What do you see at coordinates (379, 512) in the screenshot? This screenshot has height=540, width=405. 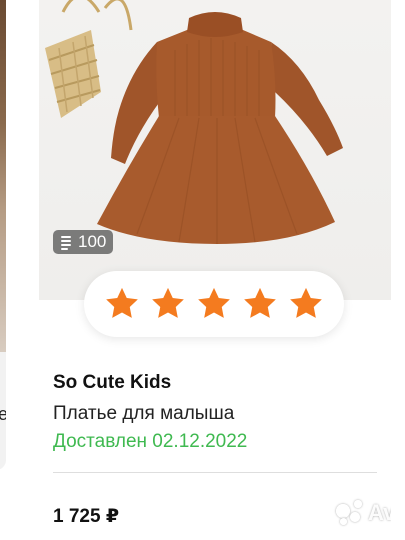 I see `avito-wordmark: Avito` at bounding box center [379, 512].